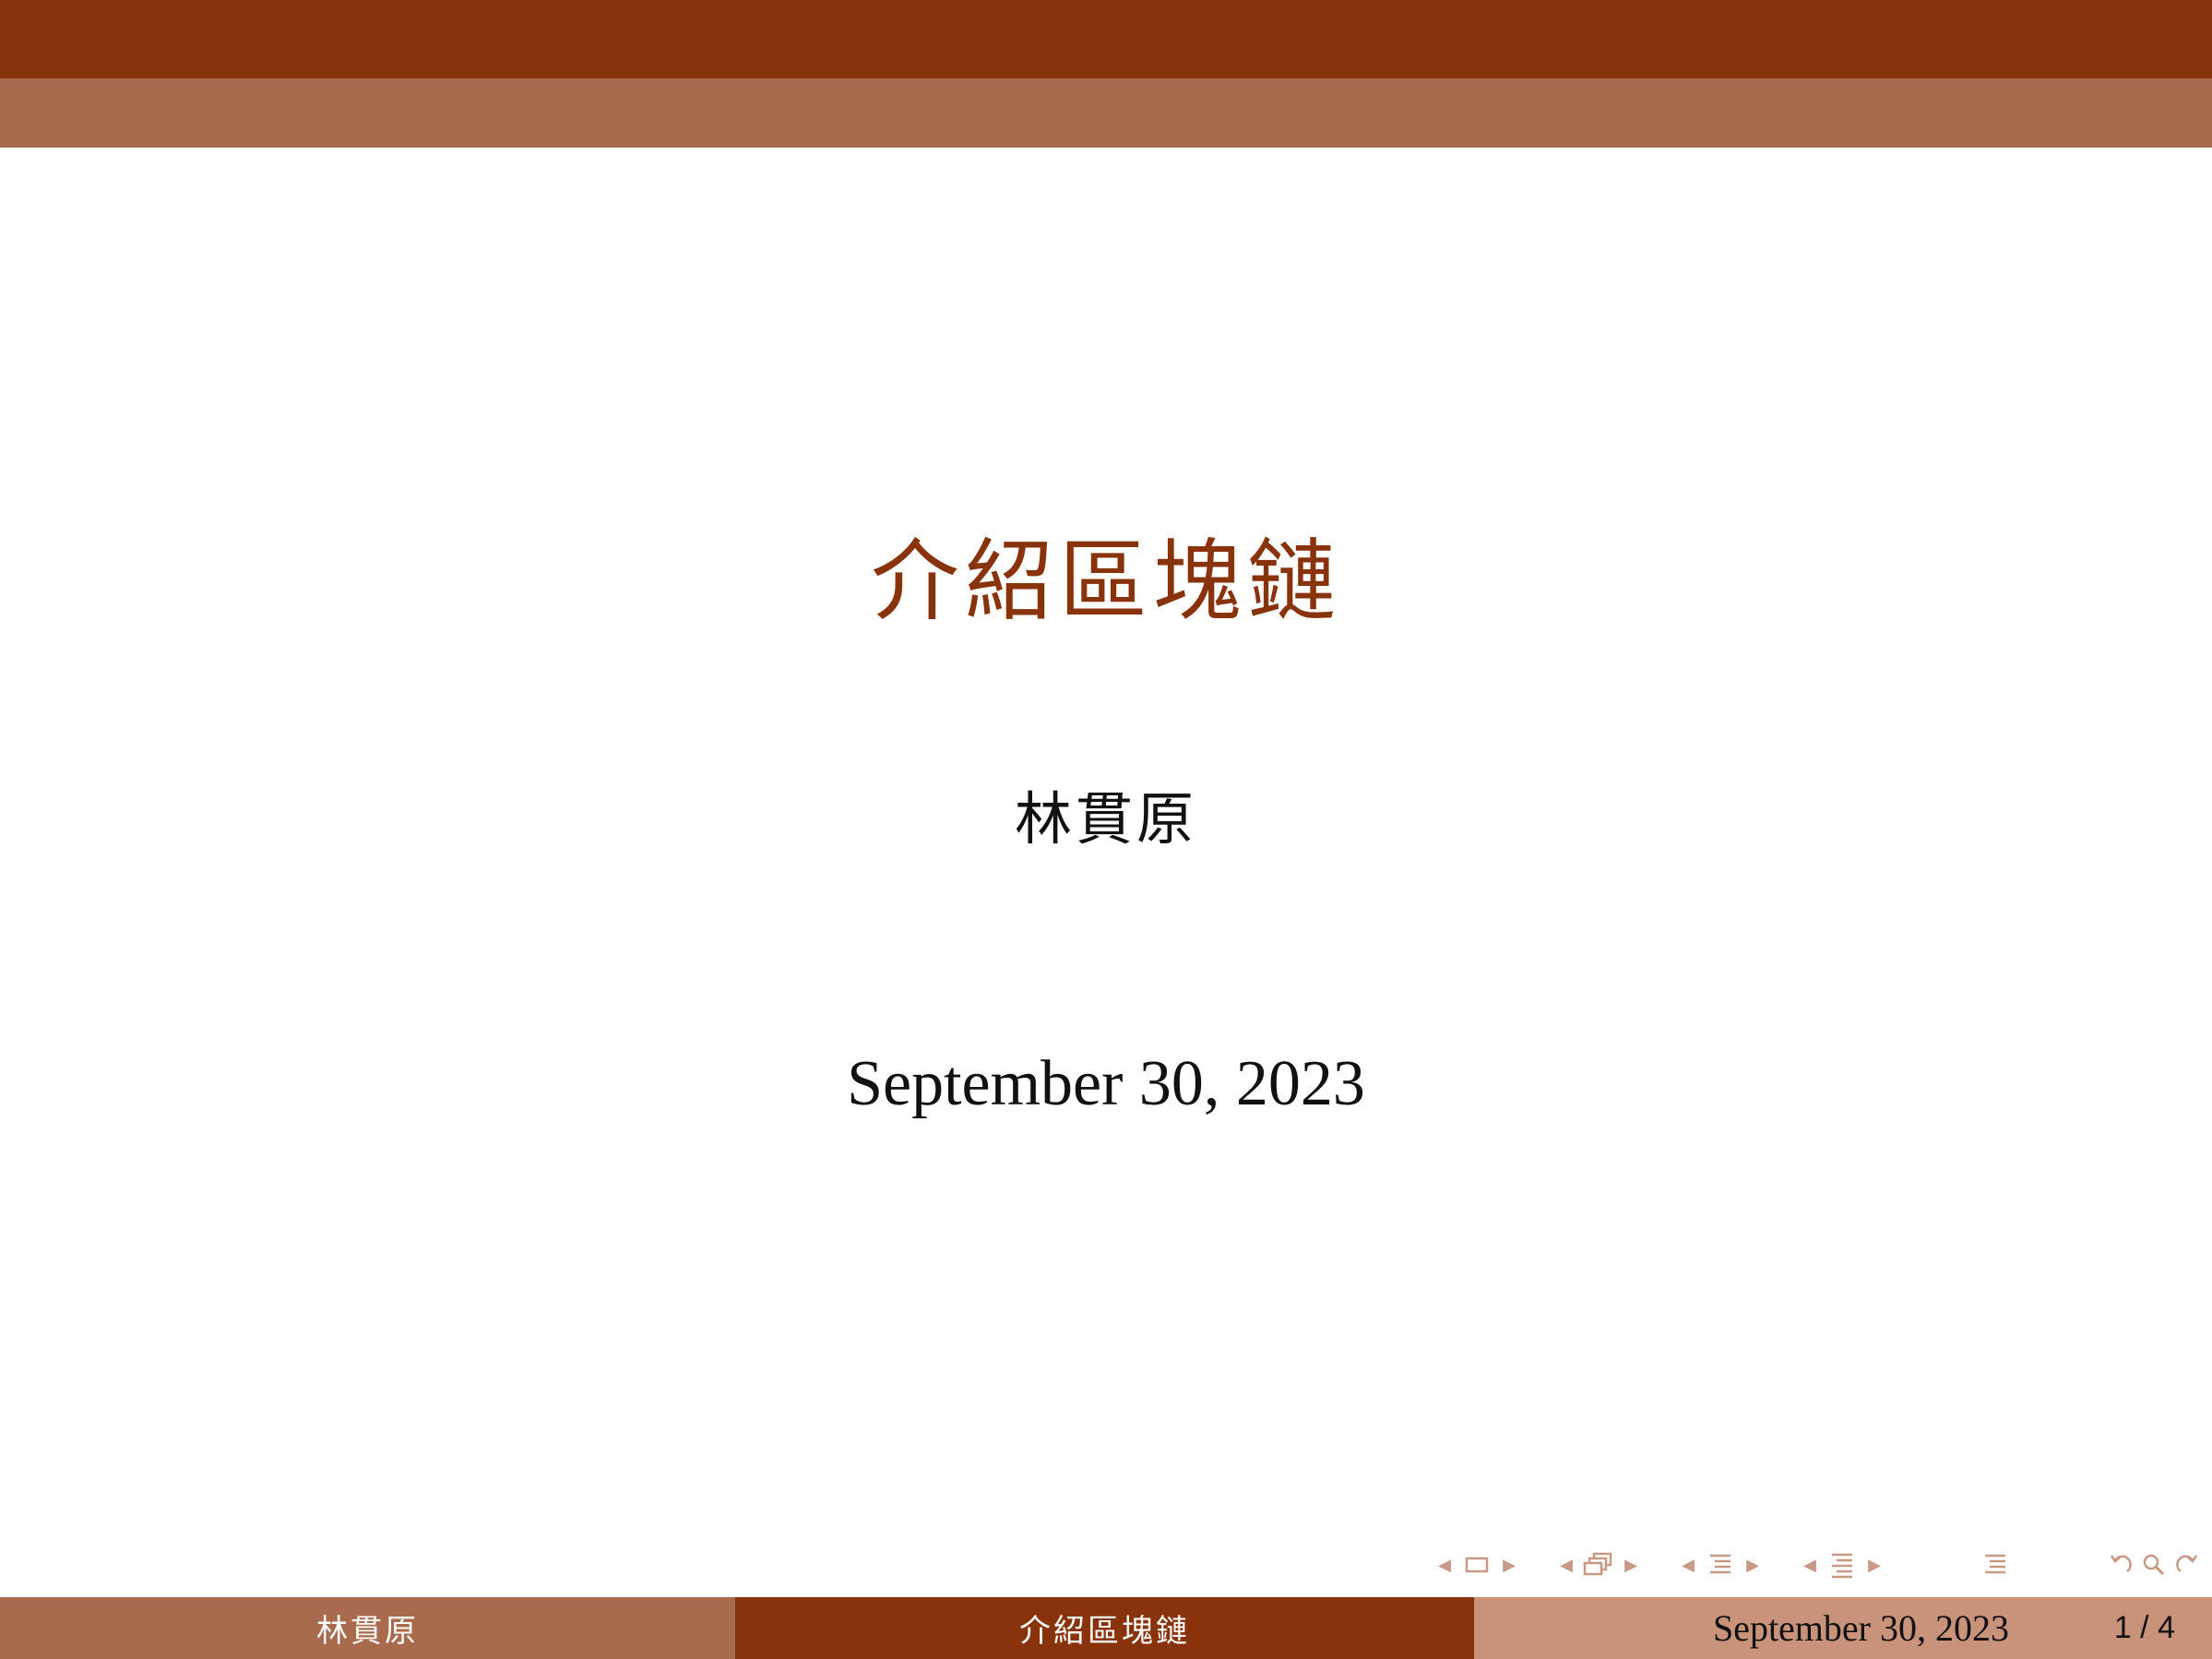 Image resolution: width=2212 pixels, height=1659 pixels. What do you see at coordinates (1861, 1628) in the screenshot?
I see `footer-date: September 30, 2023` at bounding box center [1861, 1628].